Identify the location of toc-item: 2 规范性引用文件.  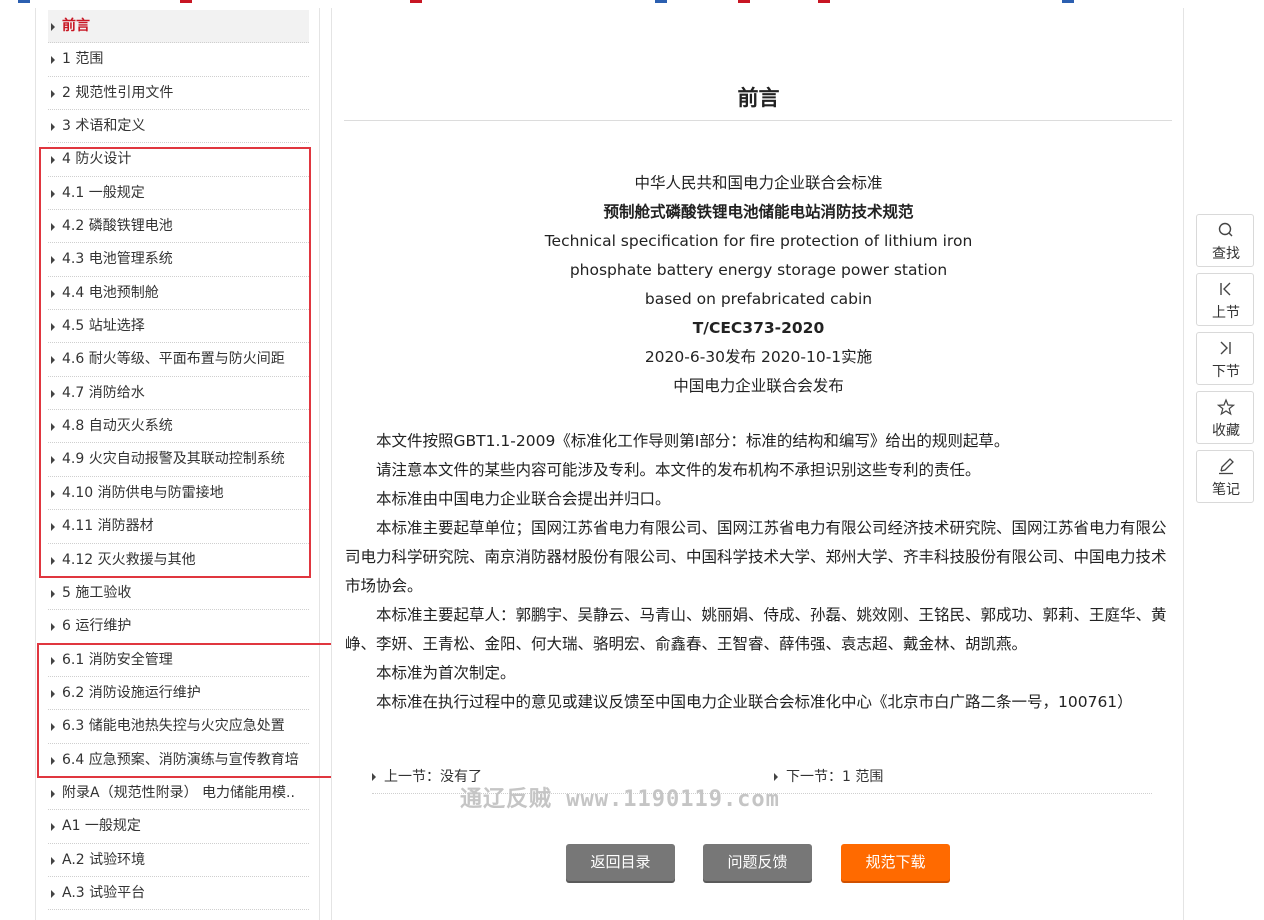
(178, 94).